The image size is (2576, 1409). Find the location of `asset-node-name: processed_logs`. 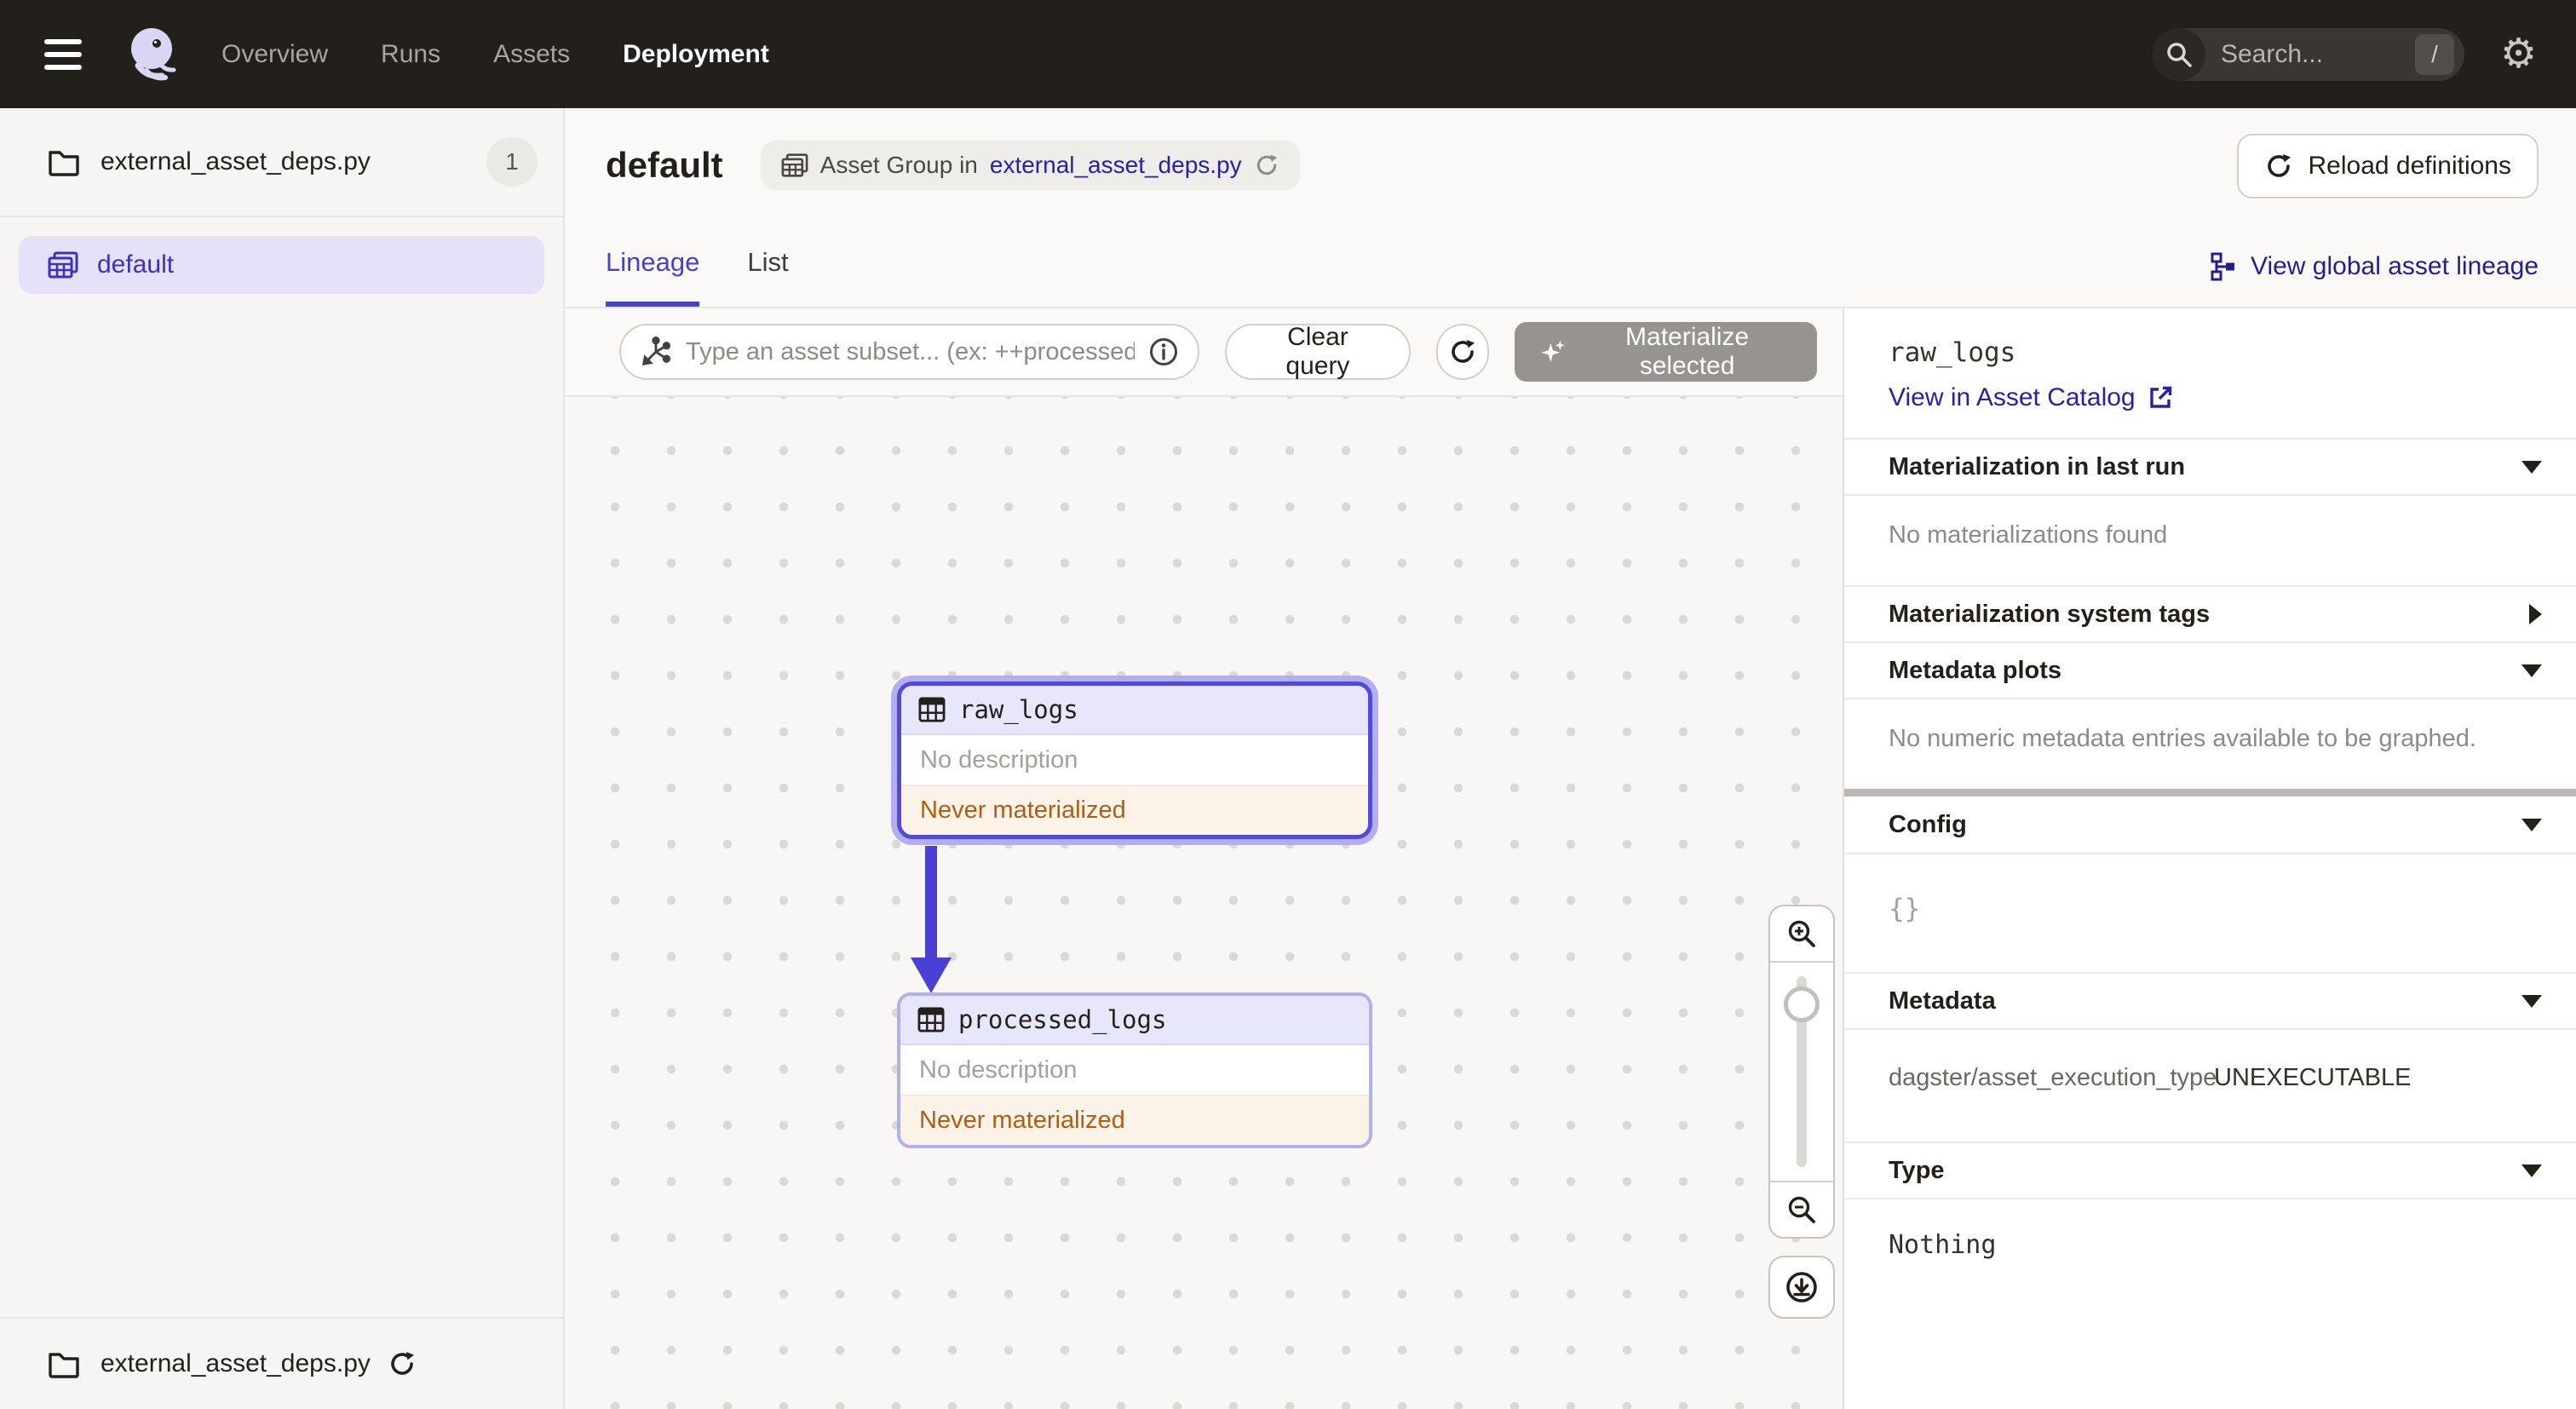

asset-node-name: processed_logs is located at coordinates (1062, 1019).